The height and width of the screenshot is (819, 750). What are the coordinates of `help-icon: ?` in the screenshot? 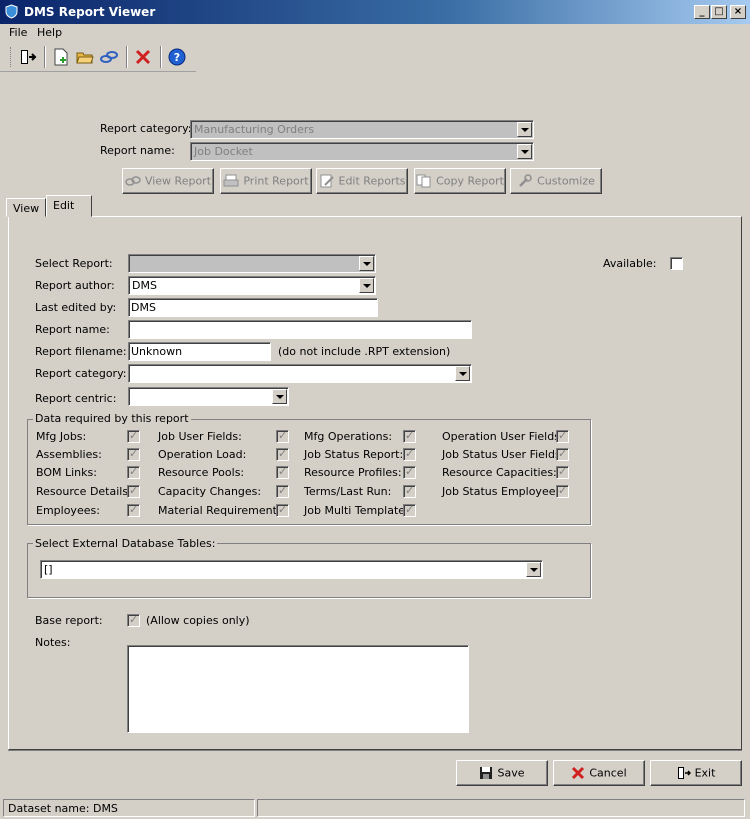 It's located at (177, 57).